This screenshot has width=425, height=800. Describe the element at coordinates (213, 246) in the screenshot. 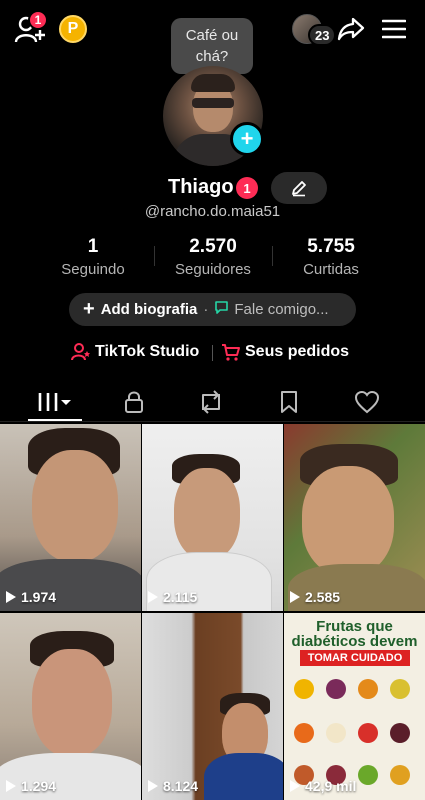

I see `stat-value: 2.570` at that location.